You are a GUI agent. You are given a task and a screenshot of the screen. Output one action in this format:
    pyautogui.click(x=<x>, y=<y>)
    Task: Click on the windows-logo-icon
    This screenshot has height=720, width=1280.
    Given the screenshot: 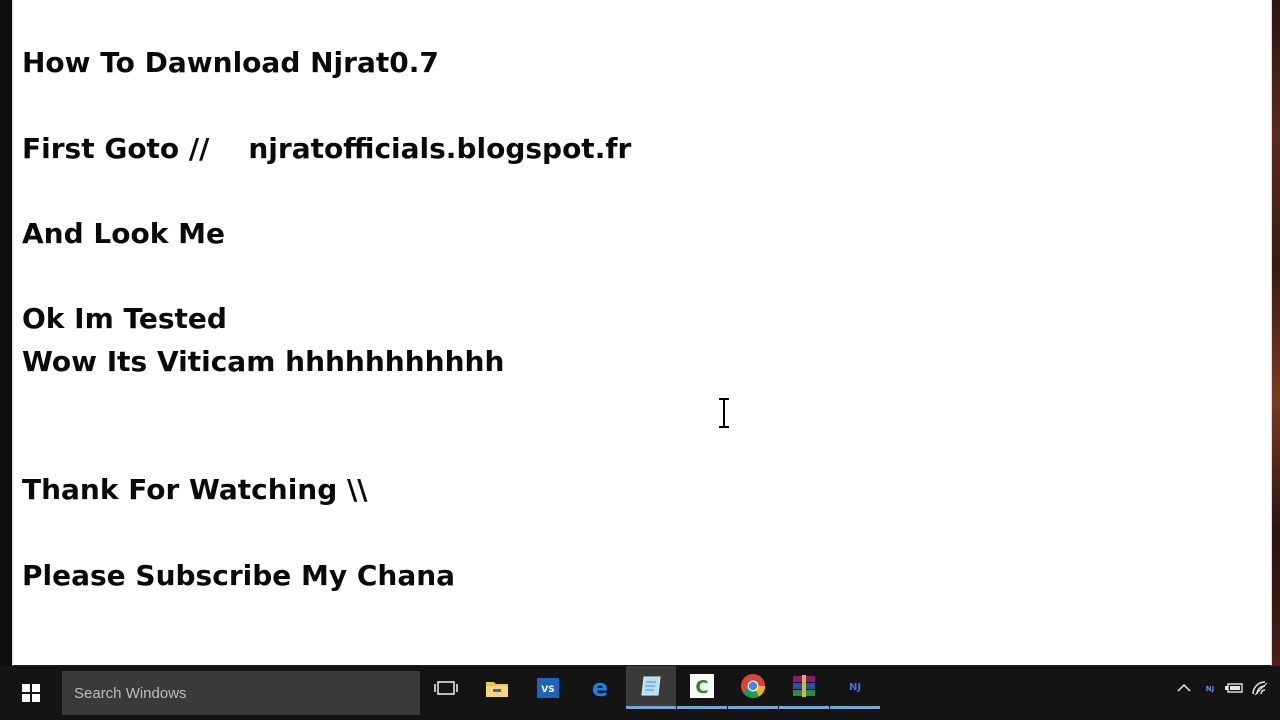 What is the action you would take?
    pyautogui.click(x=31, y=693)
    